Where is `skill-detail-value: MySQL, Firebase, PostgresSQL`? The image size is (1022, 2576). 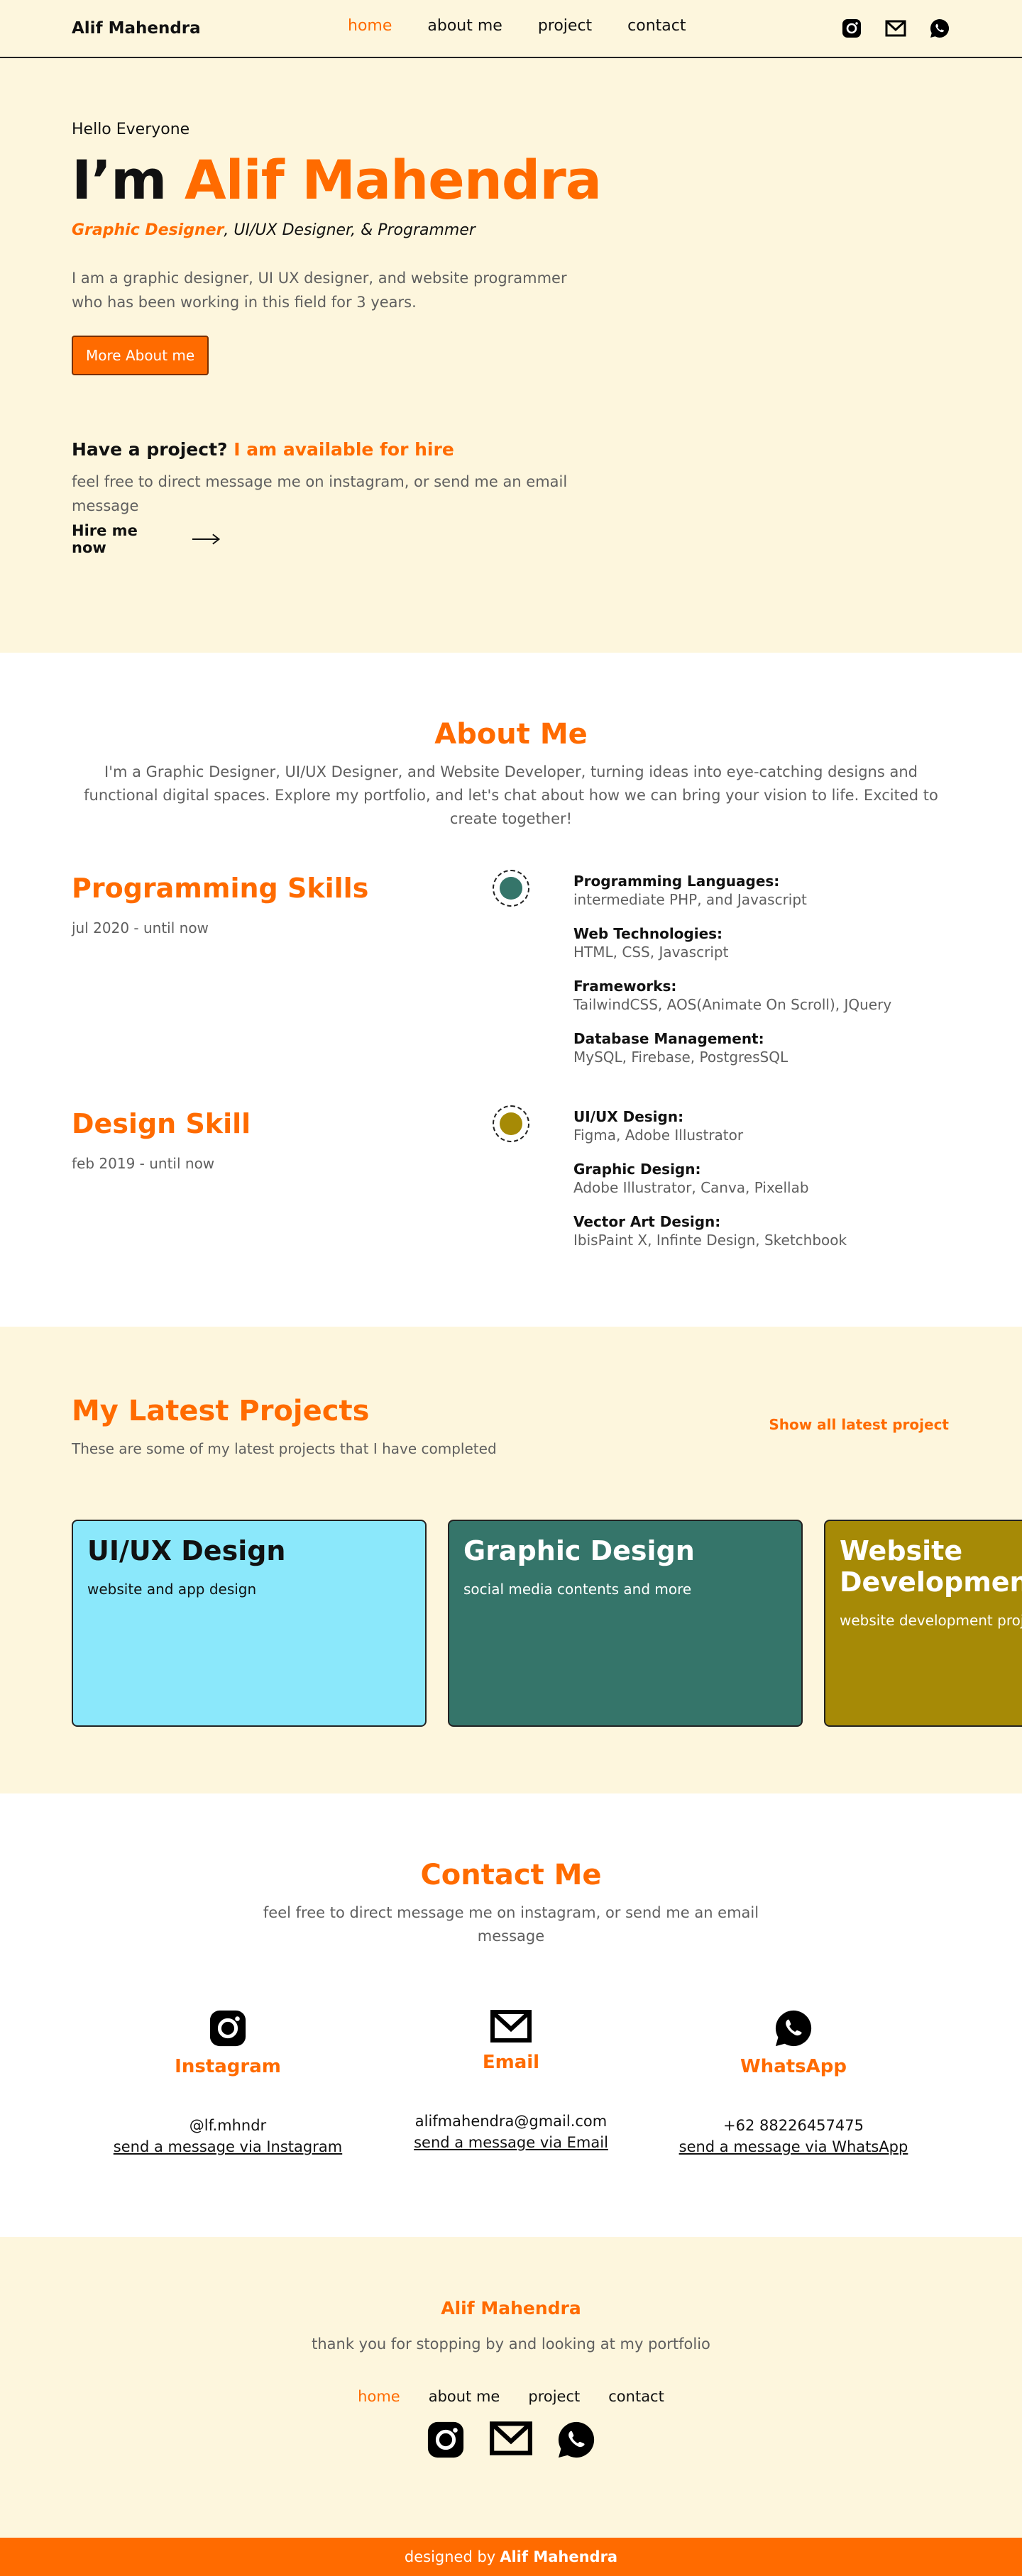
skill-detail-value: MySQL, Firebase, PostgresSQL is located at coordinates (681, 1057).